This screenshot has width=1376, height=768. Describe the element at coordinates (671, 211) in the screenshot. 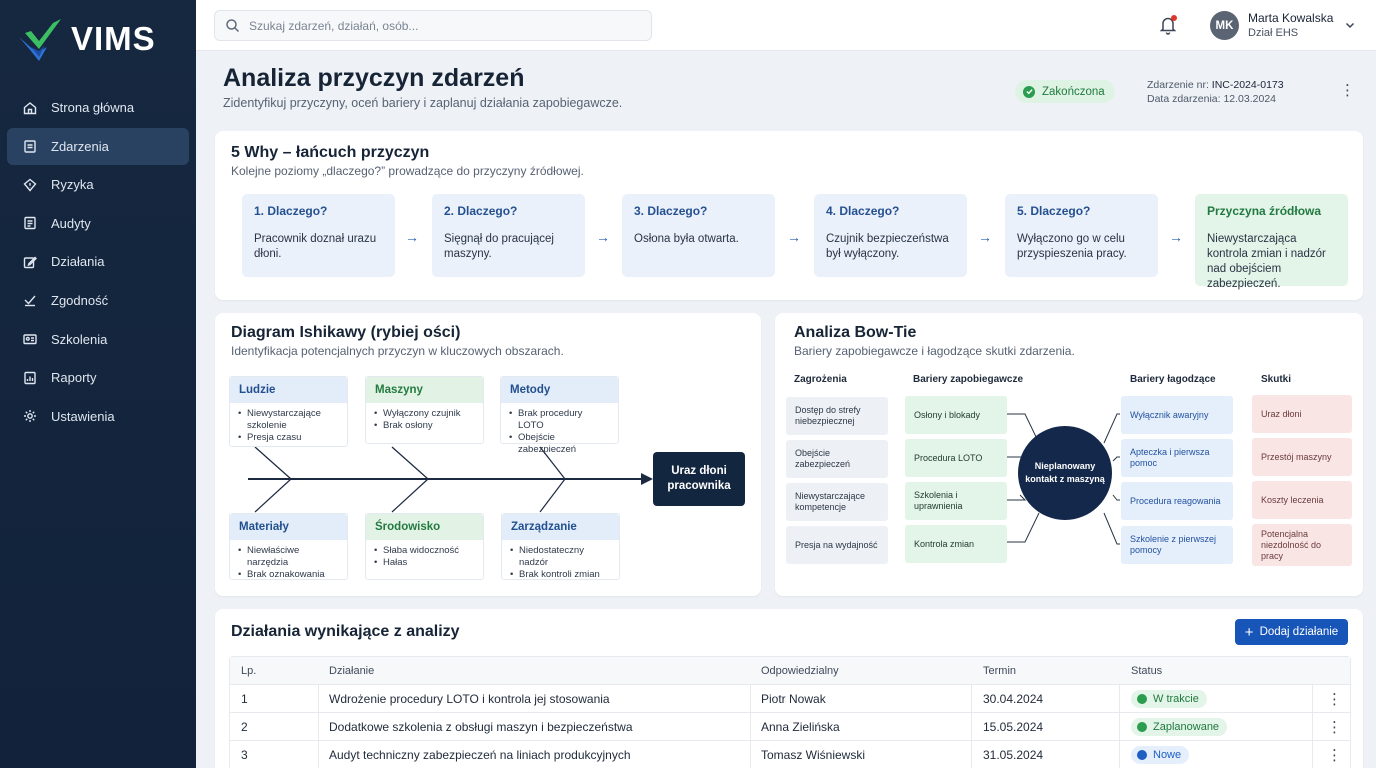

I see `why-step-title: 3. Dlaczego?` at that location.